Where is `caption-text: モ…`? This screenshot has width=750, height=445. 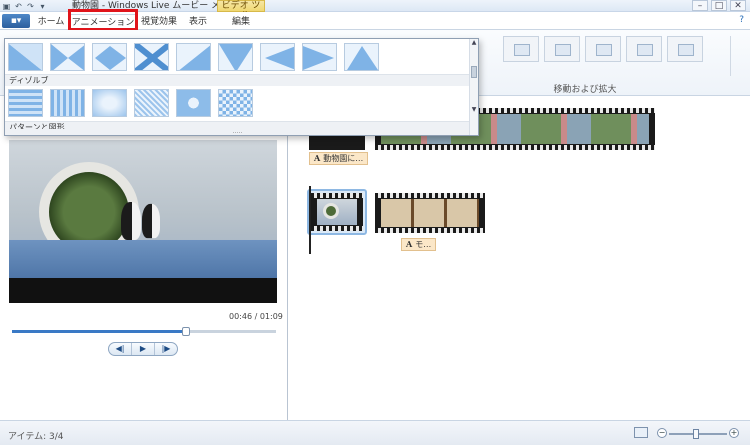 caption-text: モ… is located at coordinates (423, 244).